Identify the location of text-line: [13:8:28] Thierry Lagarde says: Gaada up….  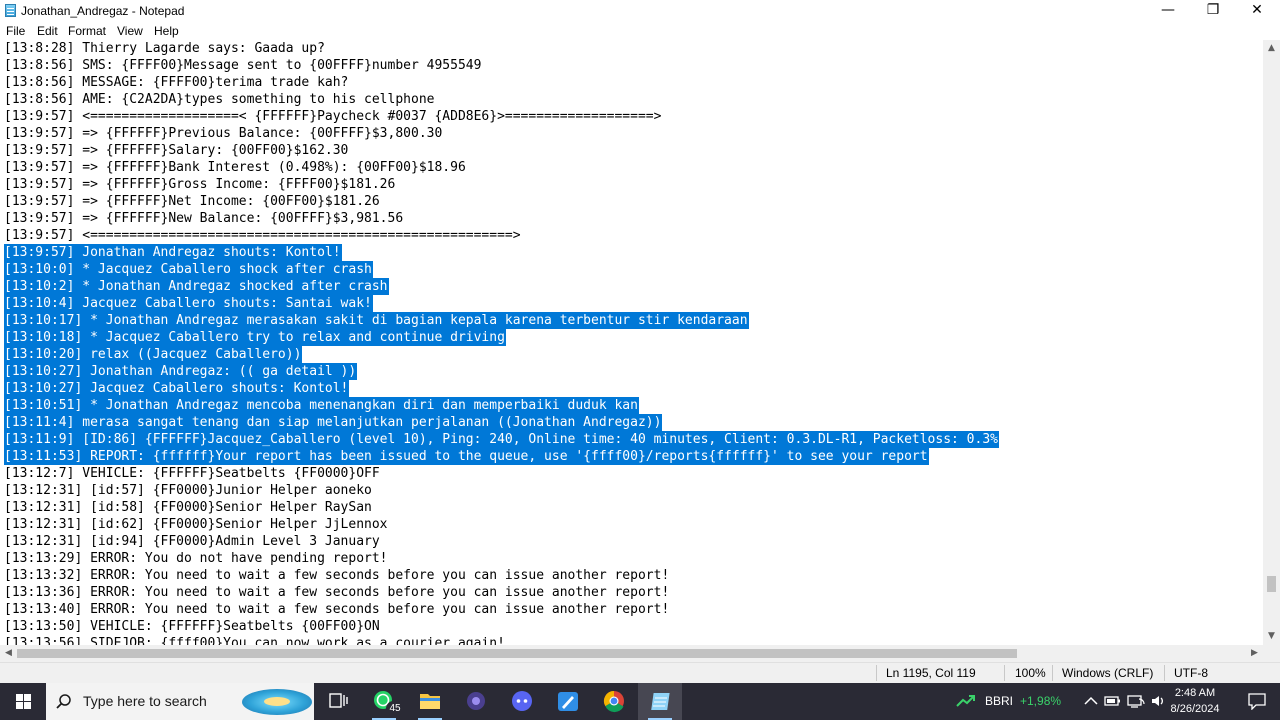
(164, 48).